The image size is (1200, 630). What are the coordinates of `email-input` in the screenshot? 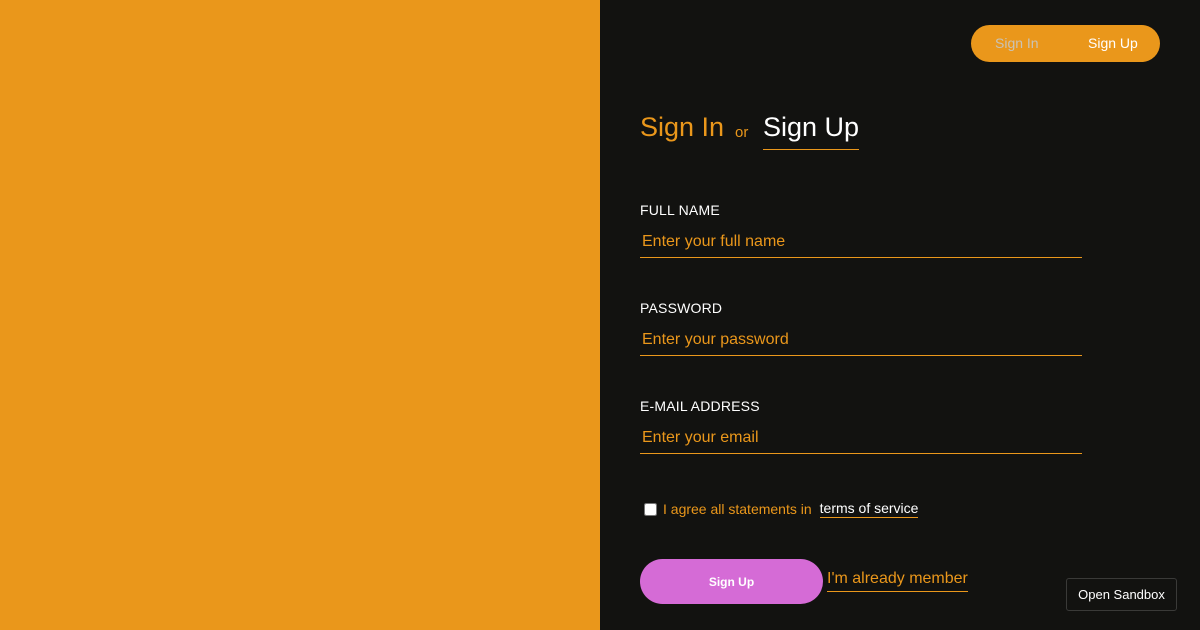 It's located at (861, 438).